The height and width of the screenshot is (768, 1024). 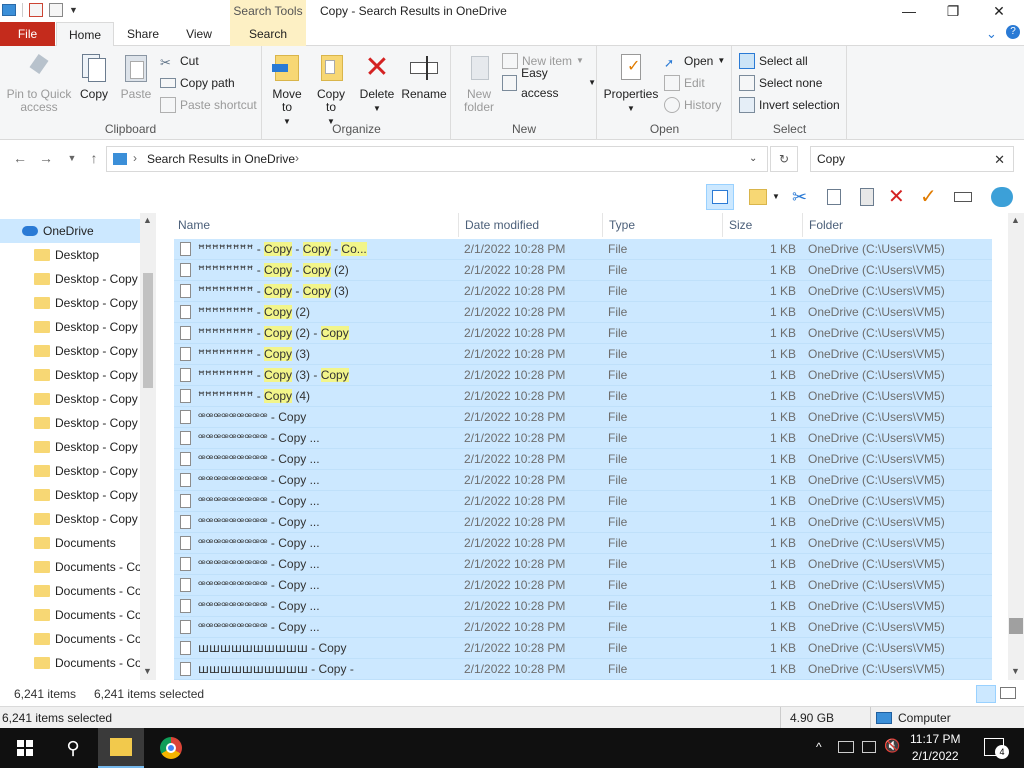 What do you see at coordinates (315, 225) in the screenshot?
I see `column-name: Name` at bounding box center [315, 225].